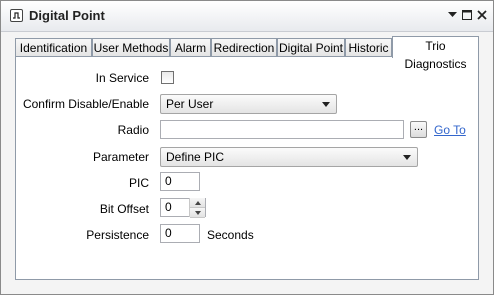  What do you see at coordinates (180, 181) in the screenshot?
I see `pic-input: 0` at bounding box center [180, 181].